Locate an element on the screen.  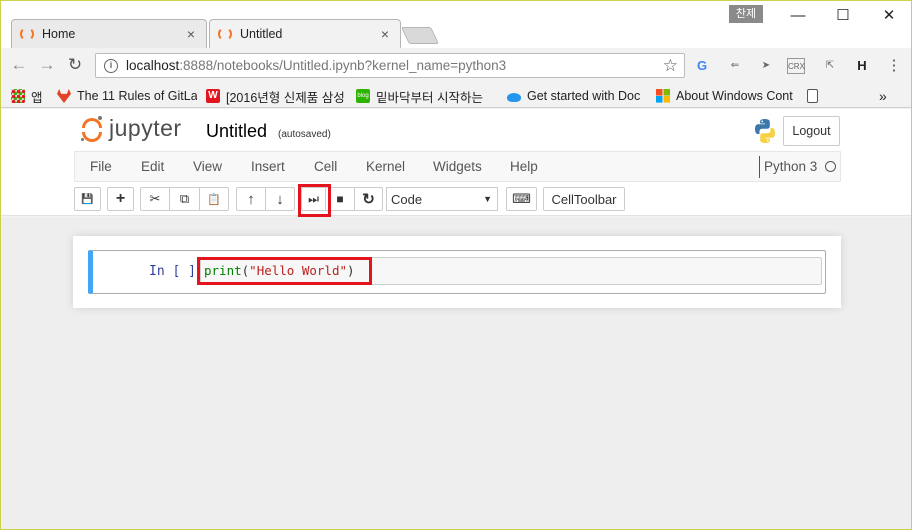
blog-icon: blog is located at coordinates (363, 96).